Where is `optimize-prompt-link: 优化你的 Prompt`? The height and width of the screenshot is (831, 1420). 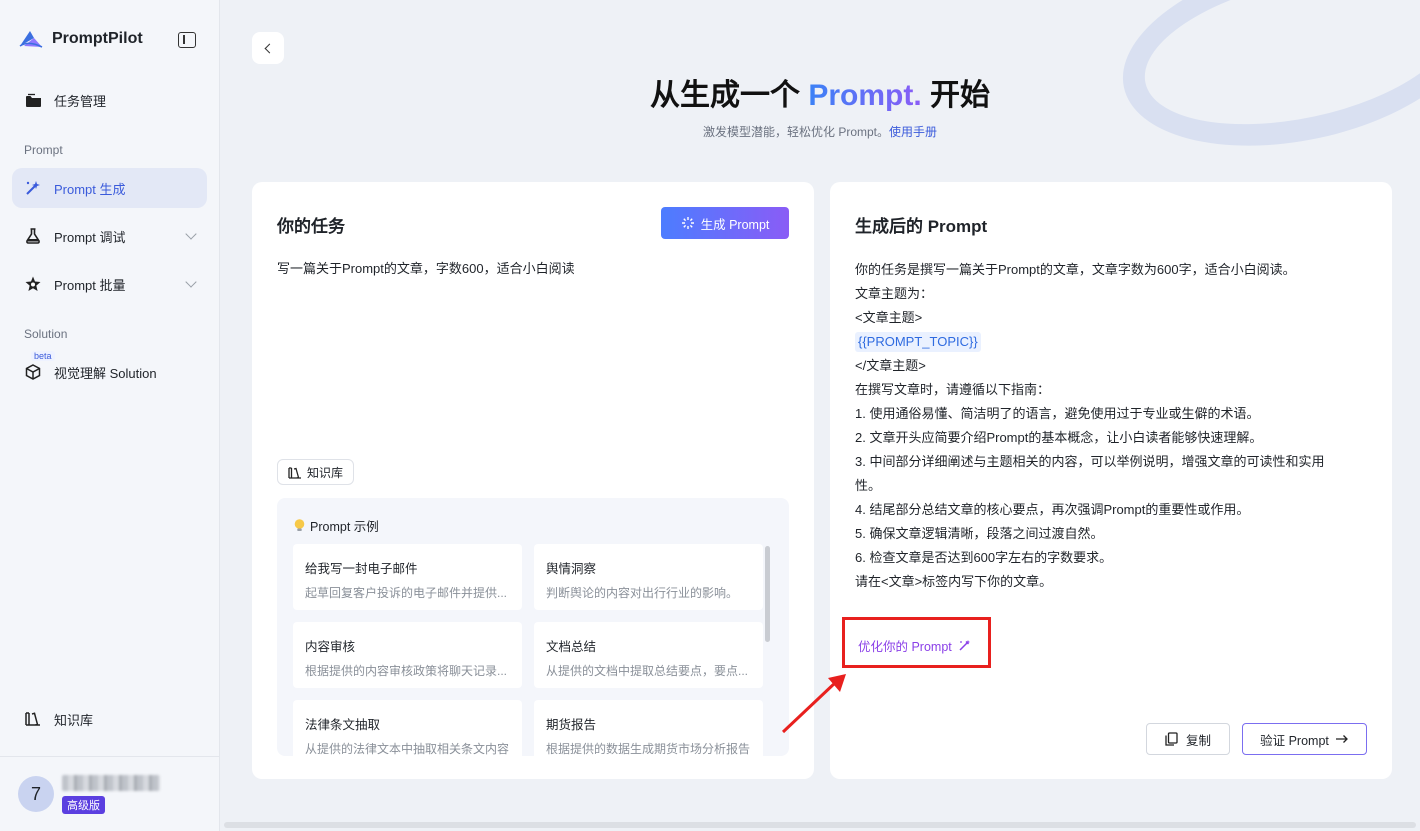
optimize-prompt-link: 优化你的 Prompt is located at coordinates (914, 645).